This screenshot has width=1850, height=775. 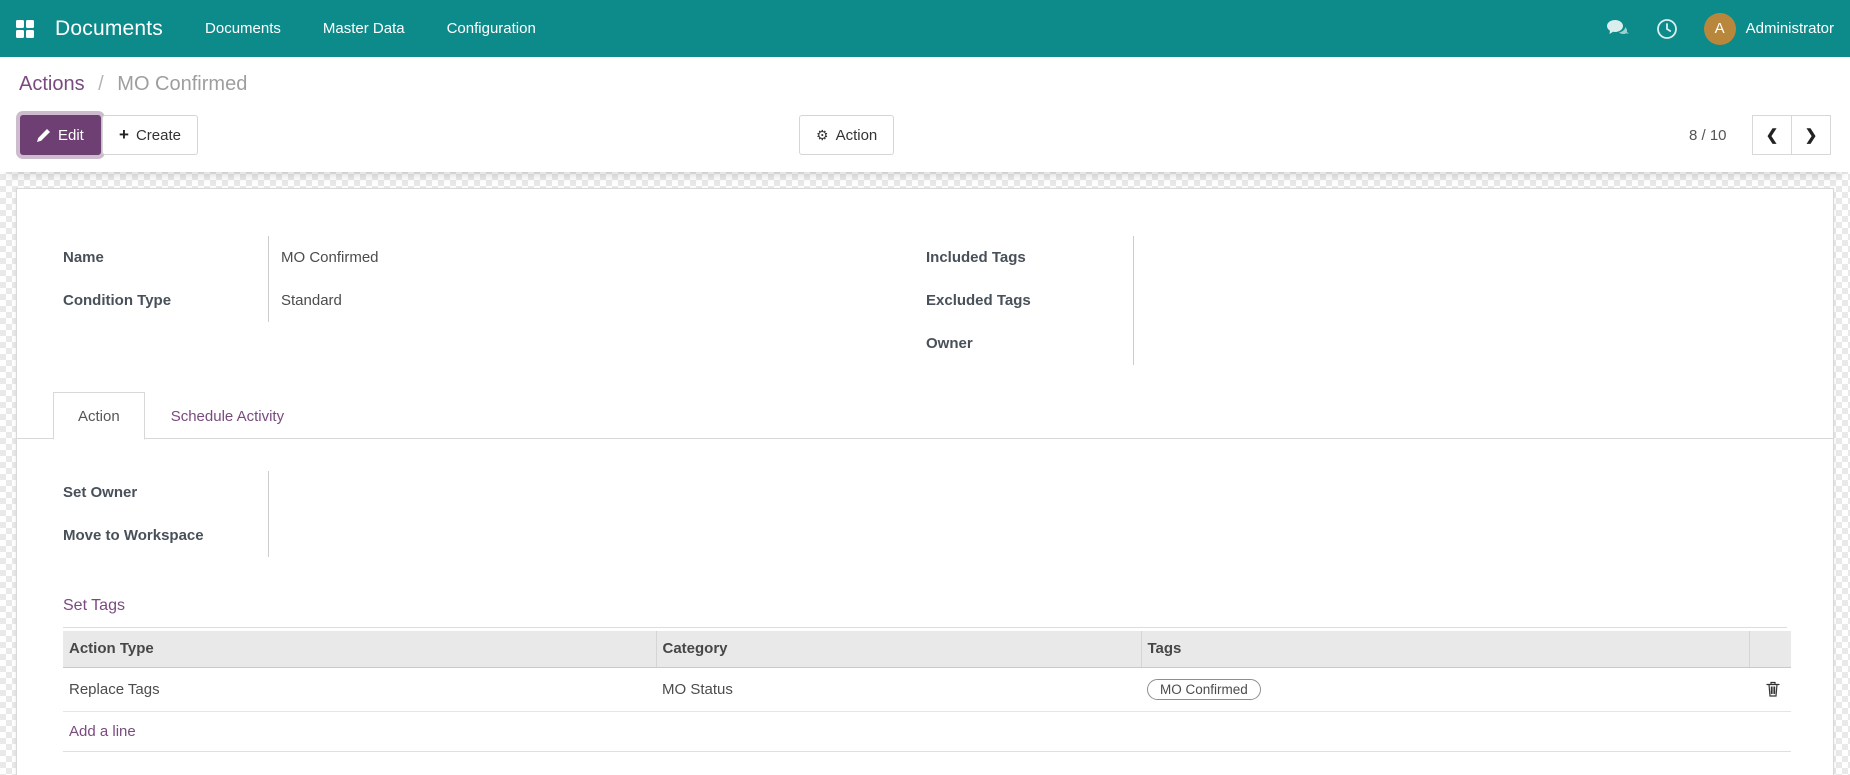 I want to click on edit-button-label: Edit, so click(x=71, y=135).